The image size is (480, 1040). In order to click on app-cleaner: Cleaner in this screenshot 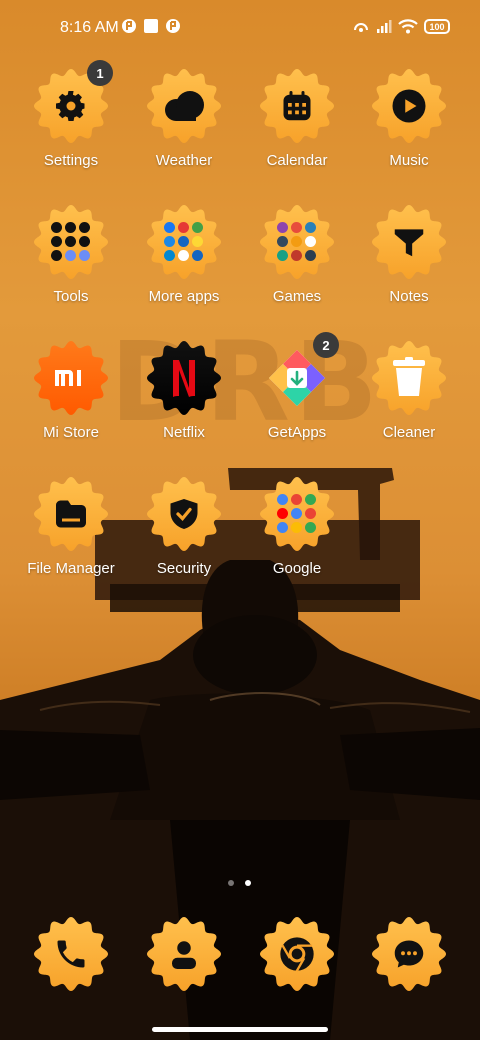, I will do `click(409, 401)`.